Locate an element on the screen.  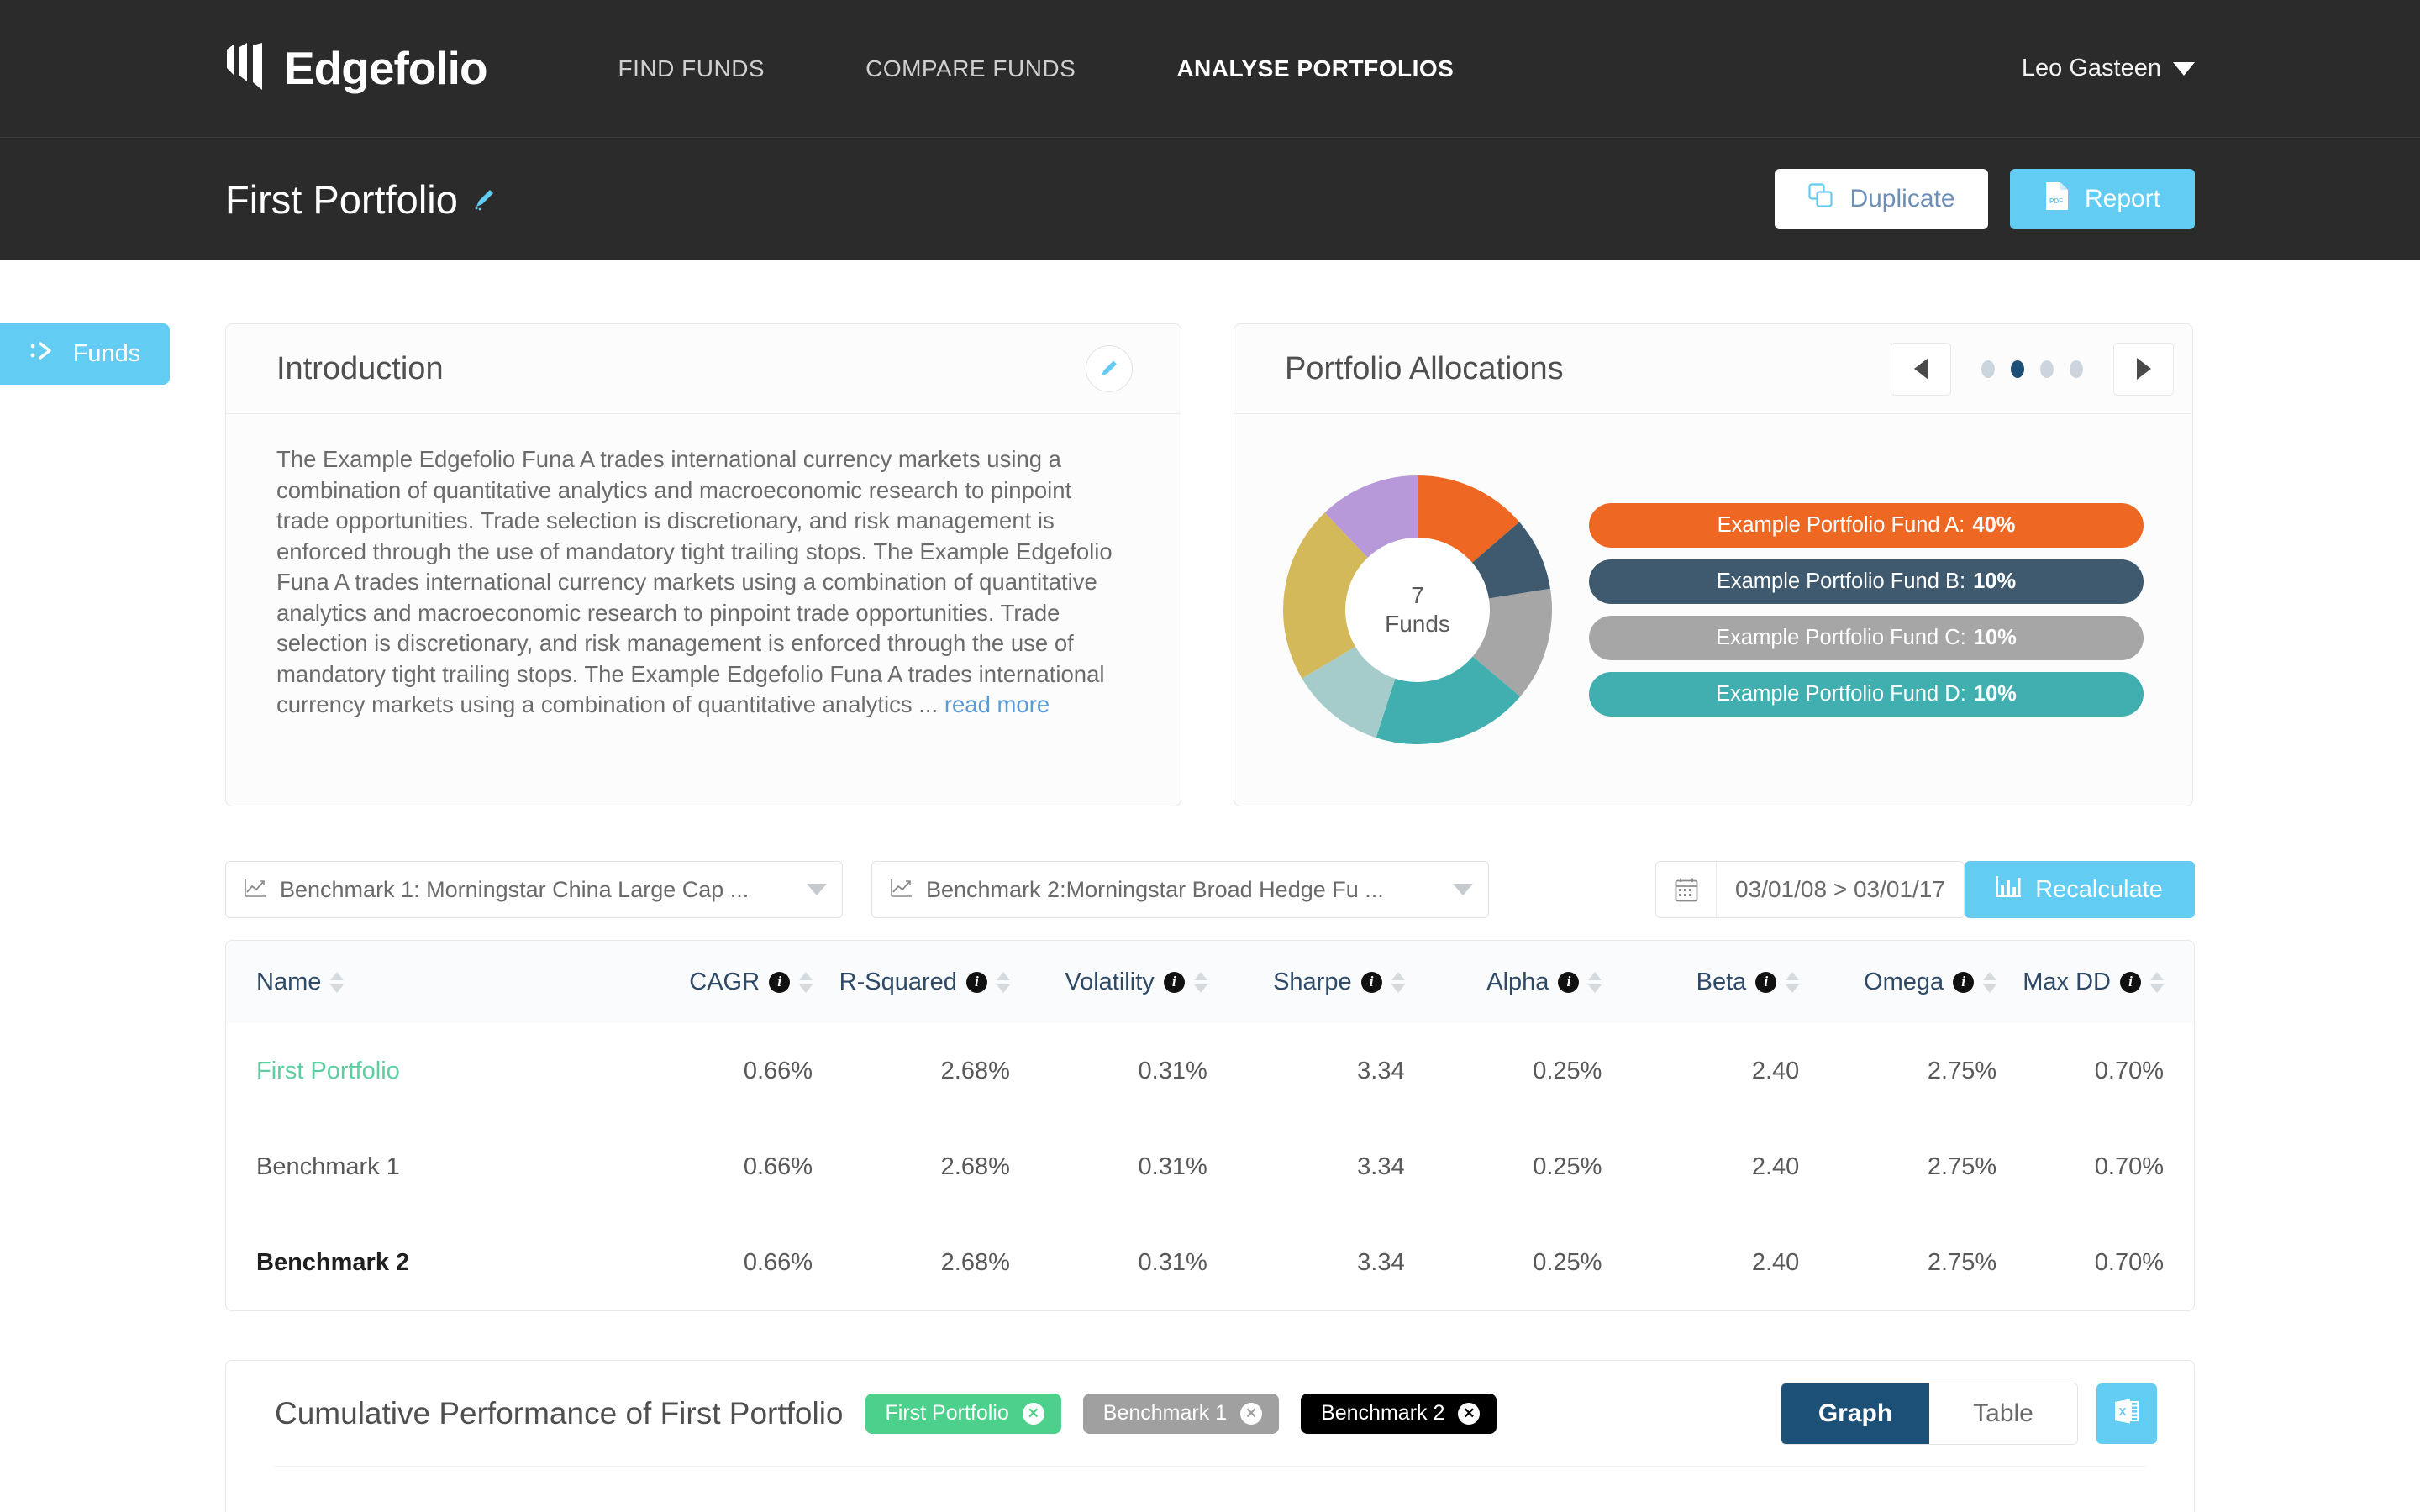
row-name-first-portfolio: First Portfolio is located at coordinates (420, 1071).